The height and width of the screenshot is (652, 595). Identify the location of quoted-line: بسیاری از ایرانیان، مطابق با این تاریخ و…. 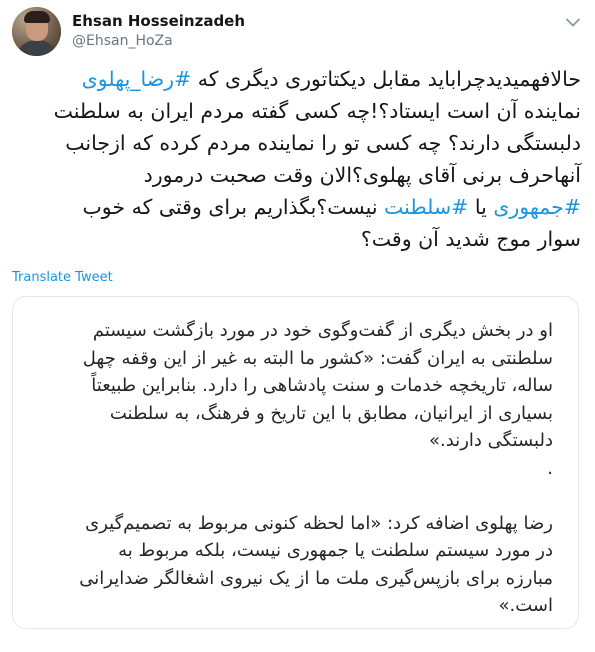
(331, 413).